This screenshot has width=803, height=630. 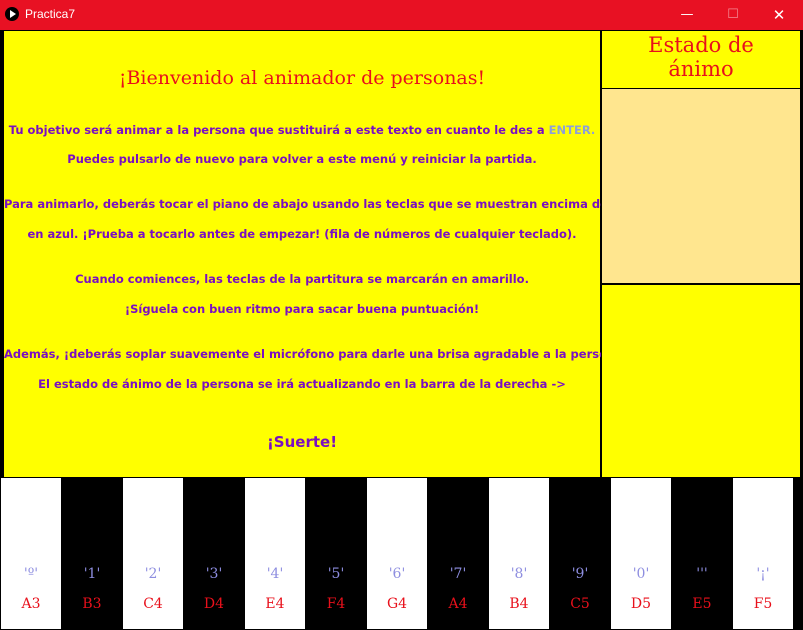 I want to click on keyboard-key-label: '3', so click(x=214, y=574).